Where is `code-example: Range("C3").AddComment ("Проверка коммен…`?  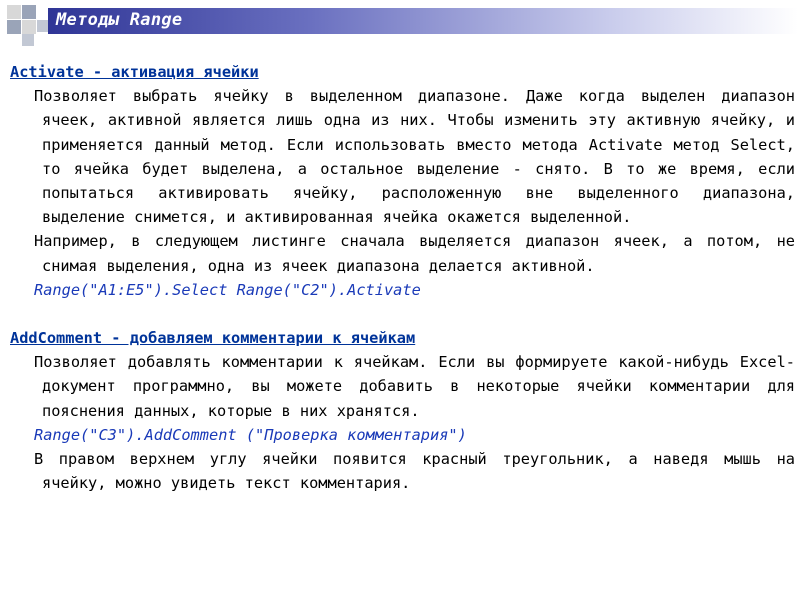
code-example: Range("C3").AddComment ("Проверка коммен… is located at coordinates (250, 434).